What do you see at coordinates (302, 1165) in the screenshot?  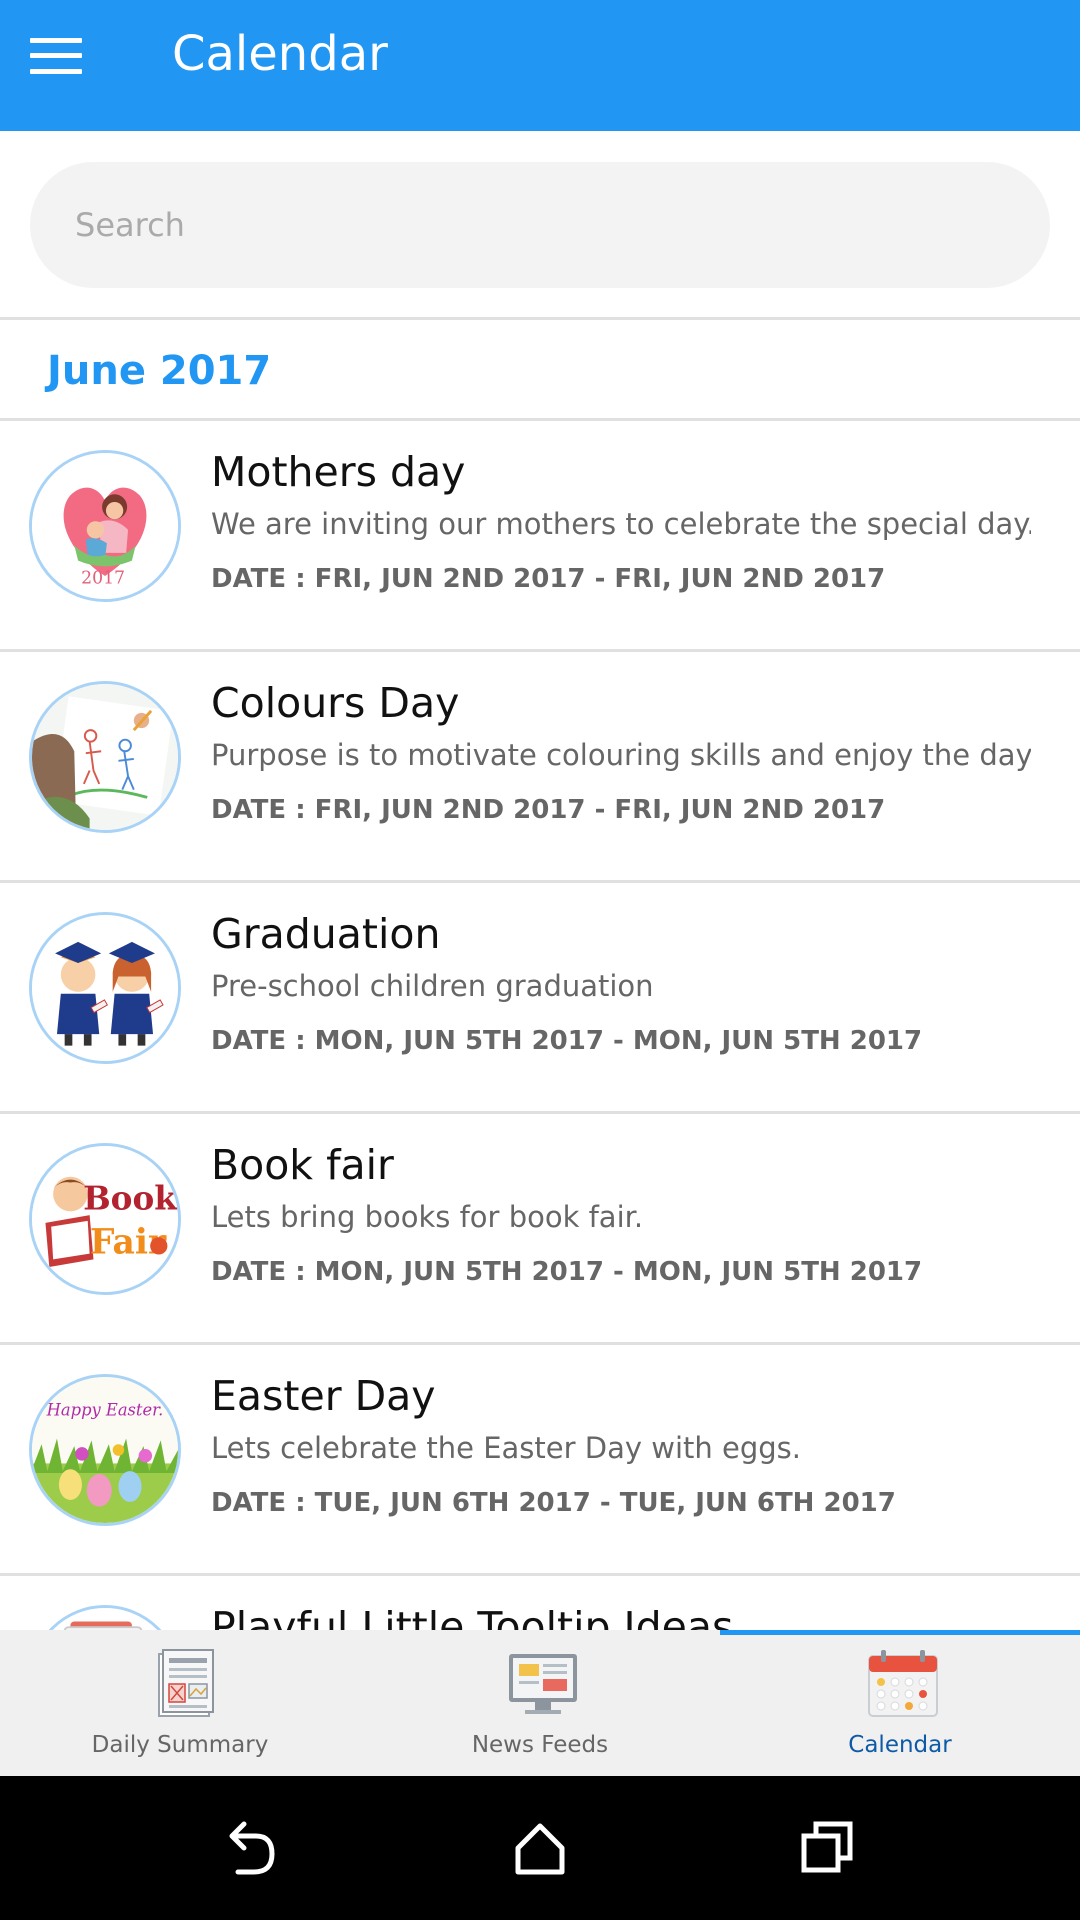 I see `event-title: Book fair` at bounding box center [302, 1165].